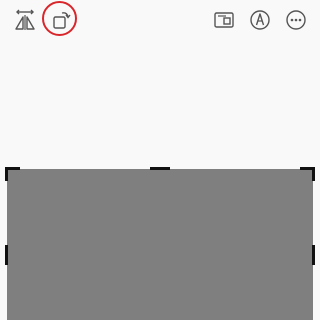 The image size is (320, 320). What do you see at coordinates (313, 255) in the screenshot?
I see `crop-handle-right-edge` at bounding box center [313, 255].